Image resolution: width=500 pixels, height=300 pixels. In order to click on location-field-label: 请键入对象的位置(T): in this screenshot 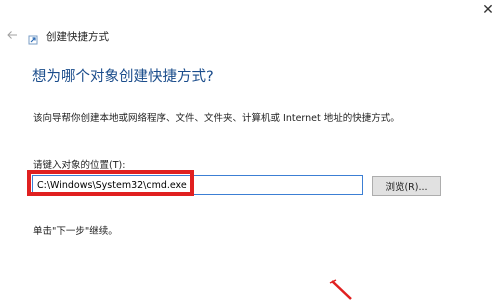, I will do `click(79, 165)`.